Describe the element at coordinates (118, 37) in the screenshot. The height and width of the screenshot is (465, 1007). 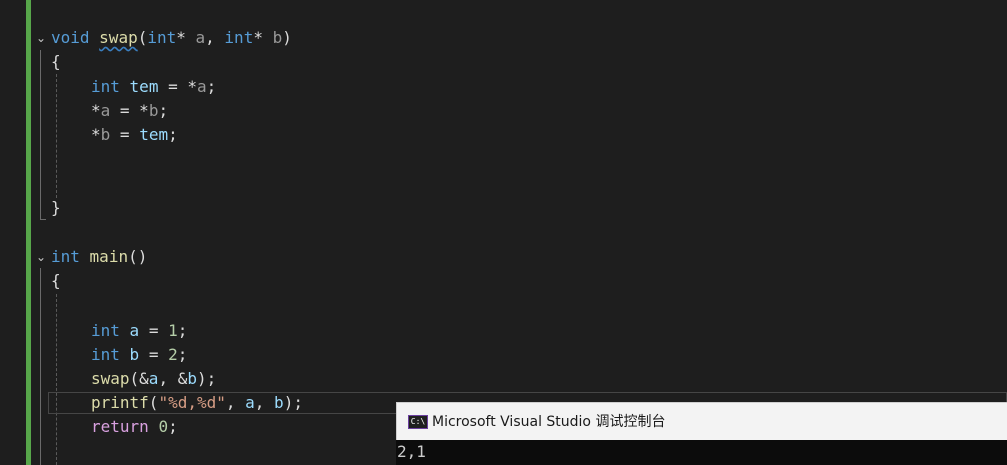
I see `function-name-swap: swap` at that location.